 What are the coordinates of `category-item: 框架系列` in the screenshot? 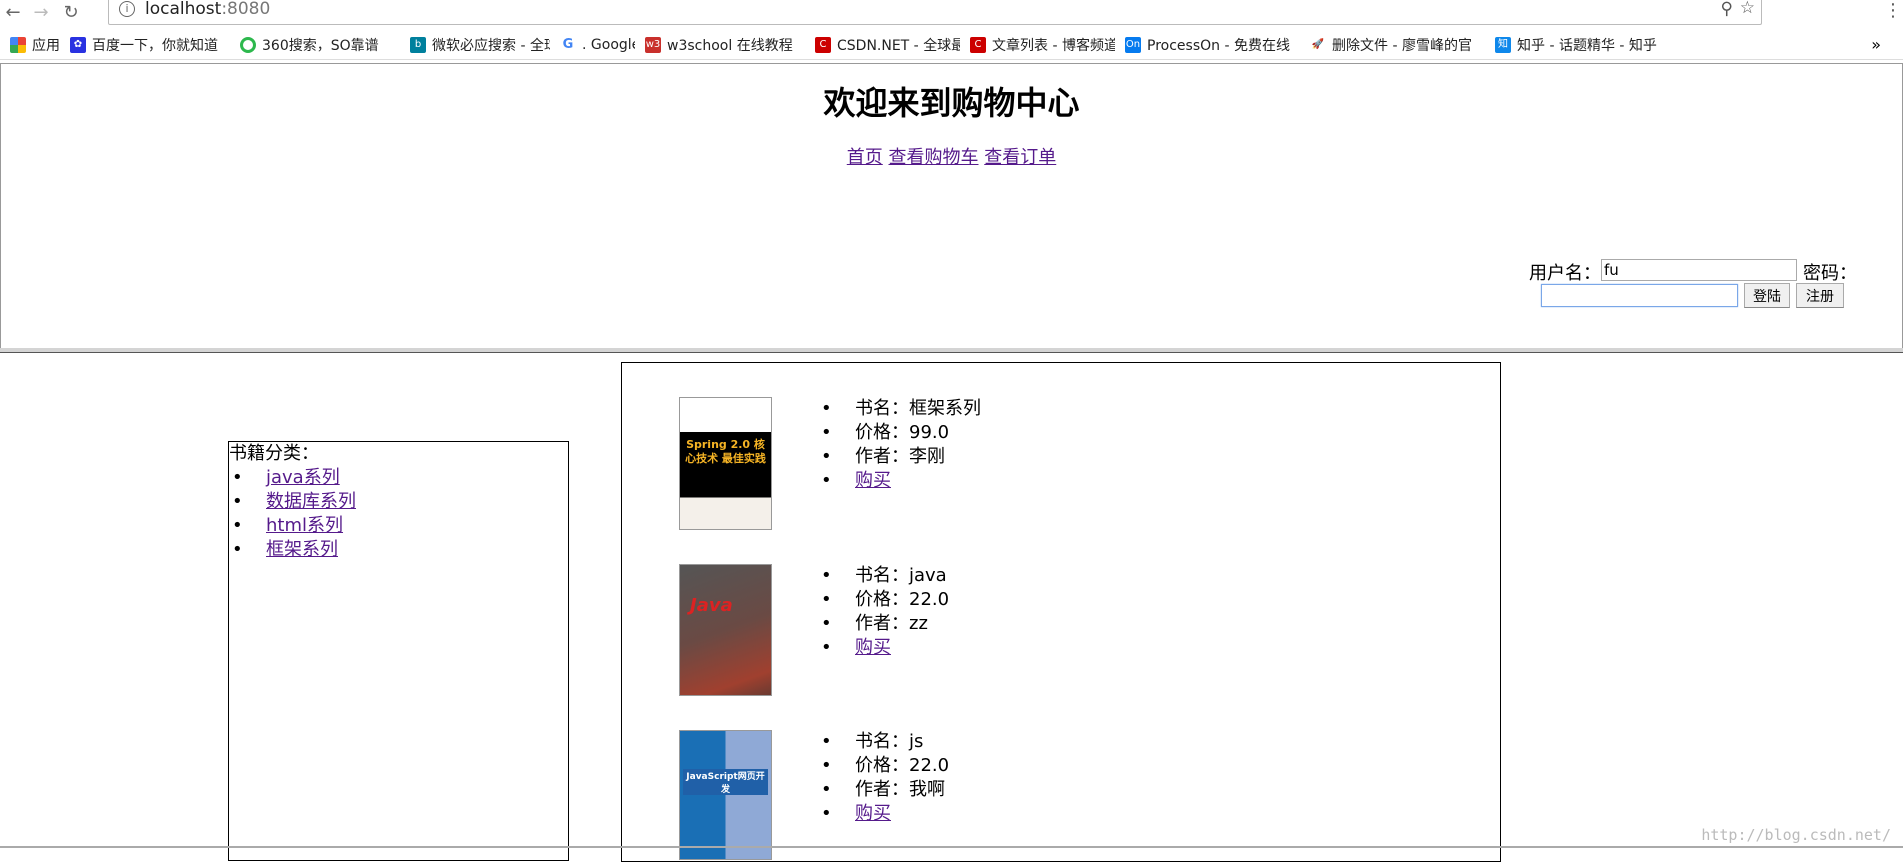 It's located at (285, 550).